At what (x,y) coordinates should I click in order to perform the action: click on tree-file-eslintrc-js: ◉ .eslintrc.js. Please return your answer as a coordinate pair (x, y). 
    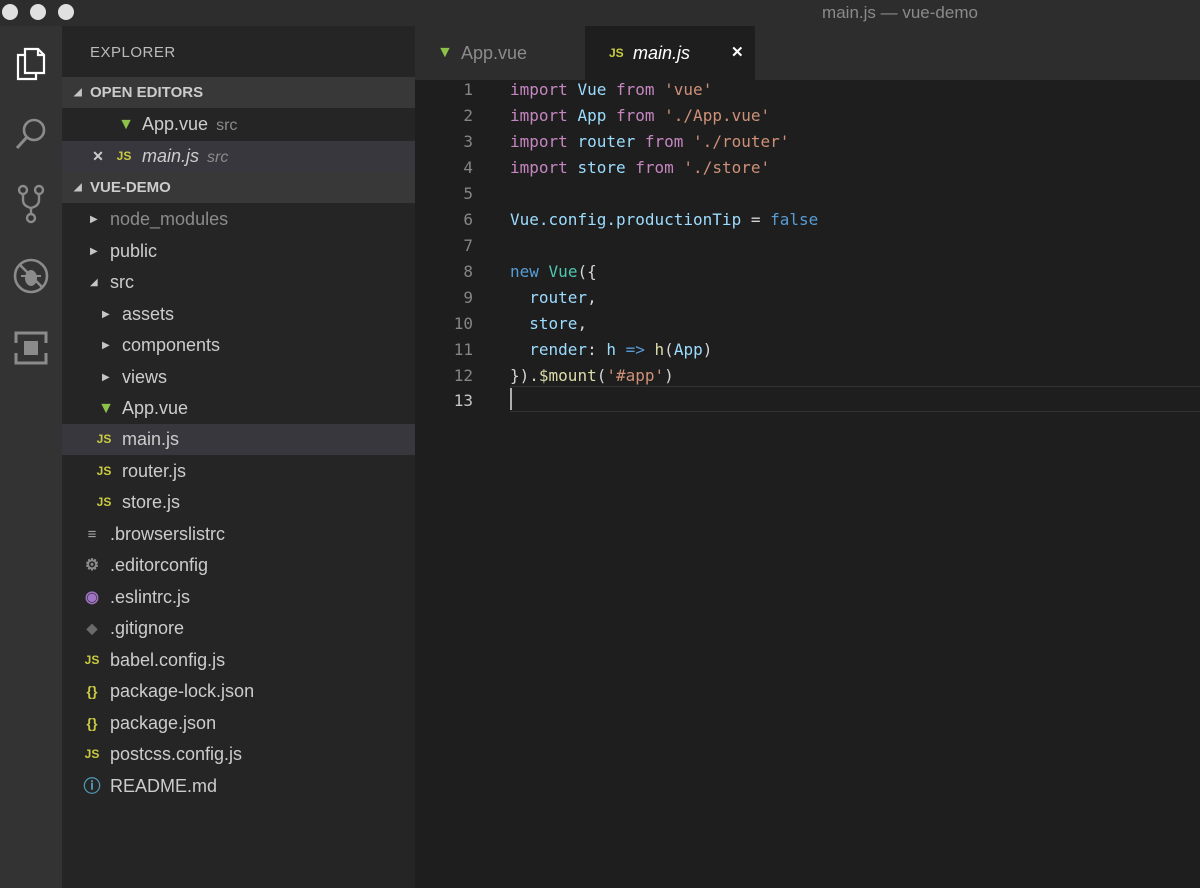
    Looking at the image, I should click on (238, 597).